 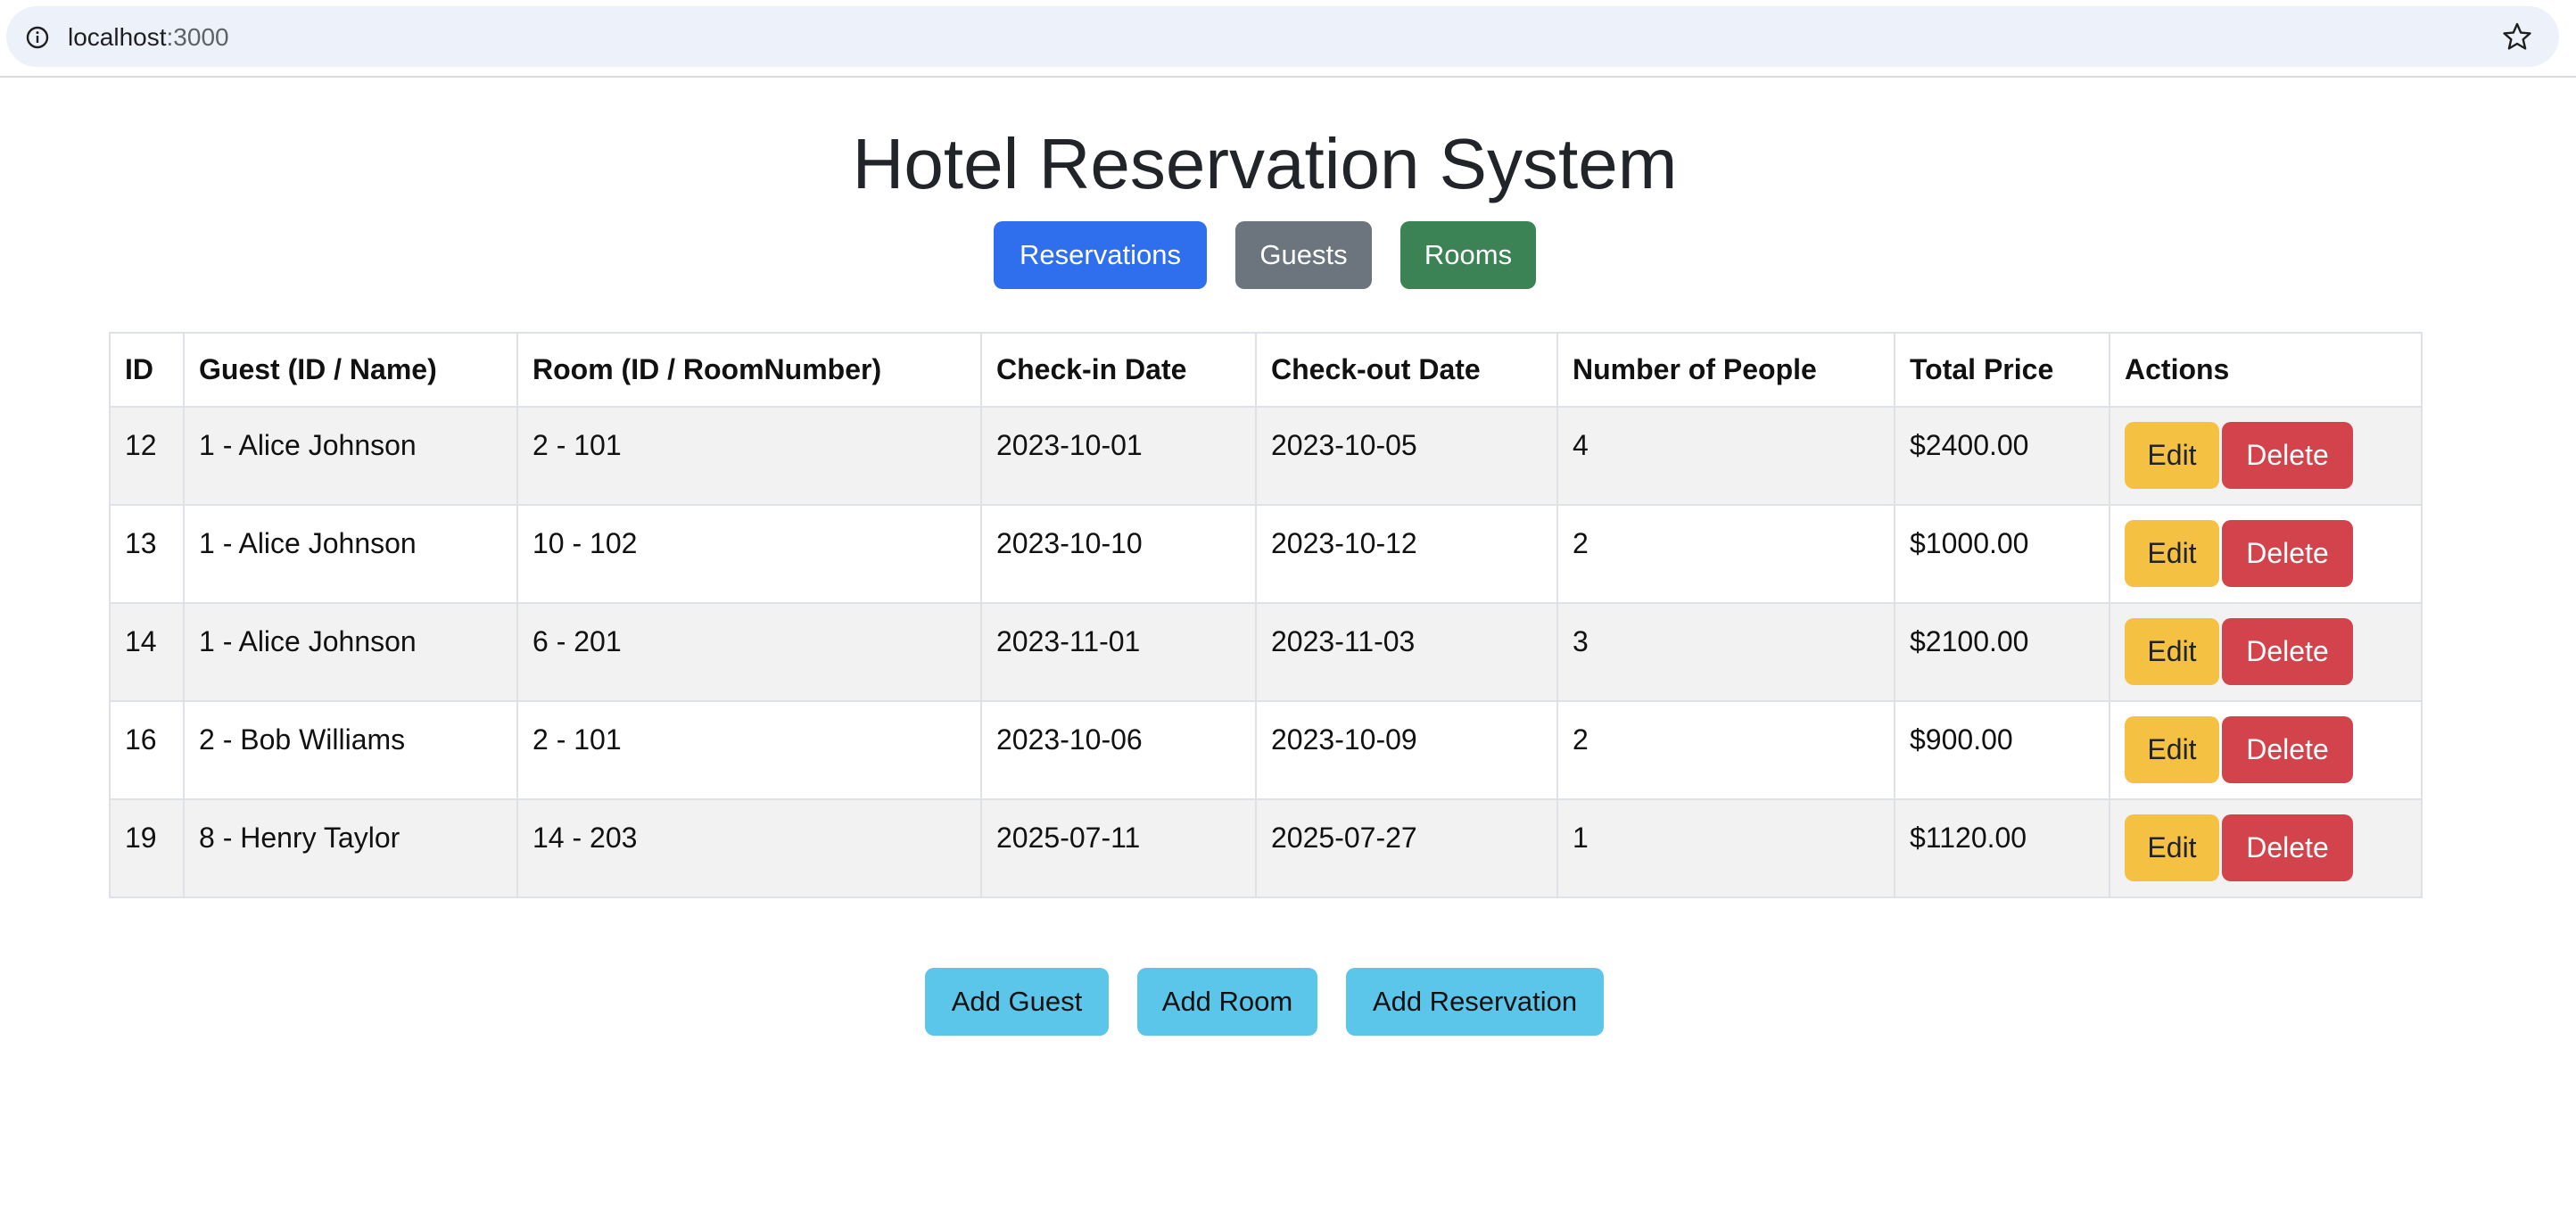 I want to click on header-guest: Guest (ID / Name), so click(x=351, y=370).